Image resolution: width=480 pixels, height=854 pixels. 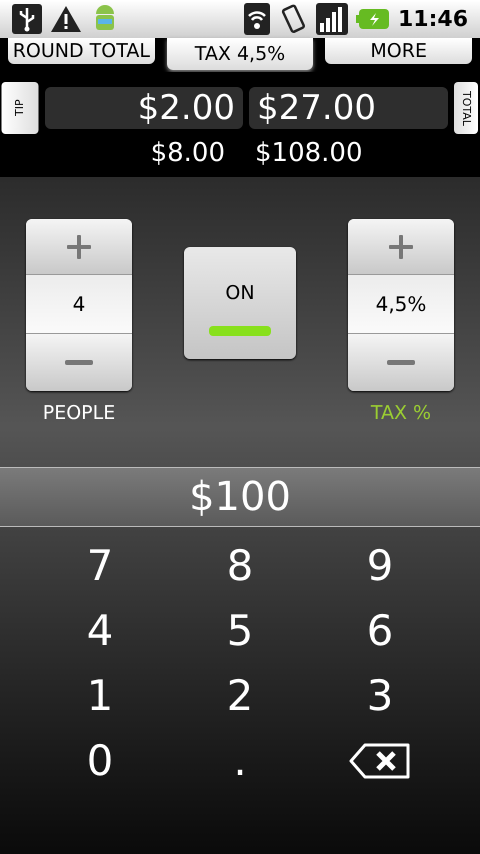 I want to click on keypad-key: ., so click(x=240, y=760).